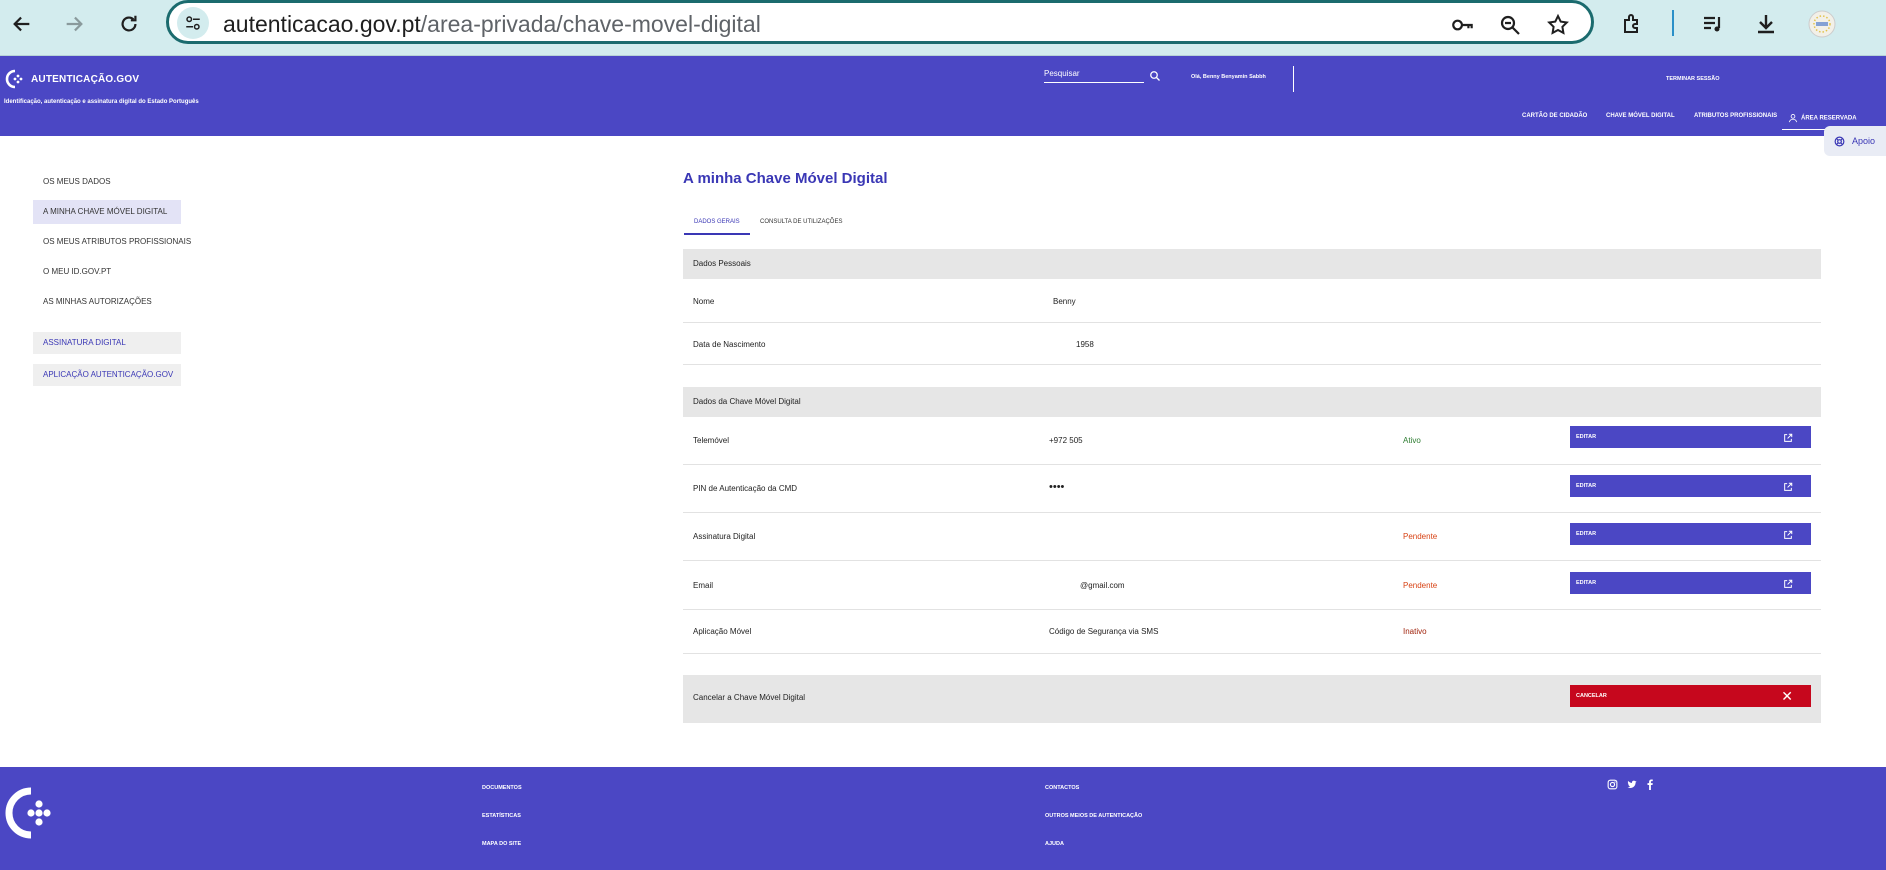 This screenshot has width=1886, height=870. I want to click on edit-assinatura-button: EDITAR, so click(1690, 534).